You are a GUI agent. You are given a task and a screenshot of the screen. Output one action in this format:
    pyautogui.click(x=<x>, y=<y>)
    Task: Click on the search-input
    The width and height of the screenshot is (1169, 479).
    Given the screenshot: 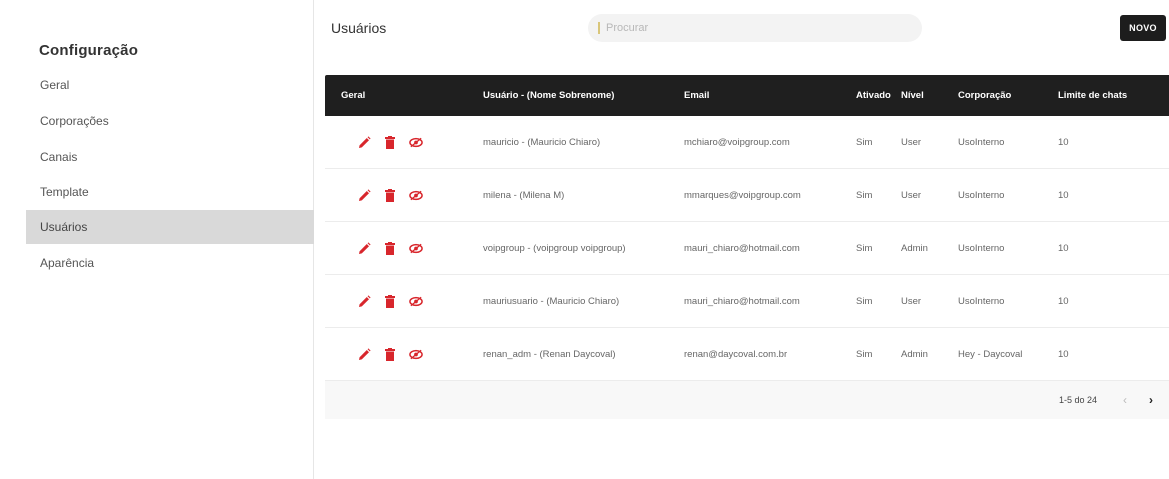 What is the action you would take?
    pyautogui.click(x=746, y=28)
    